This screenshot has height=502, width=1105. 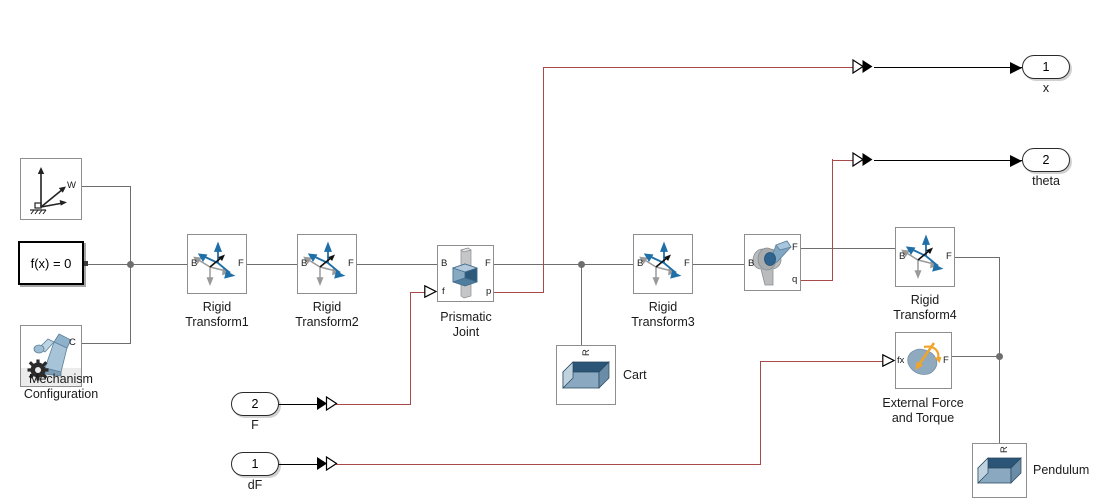 What do you see at coordinates (106, 186) in the screenshot?
I see `wire-worldframe-right` at bounding box center [106, 186].